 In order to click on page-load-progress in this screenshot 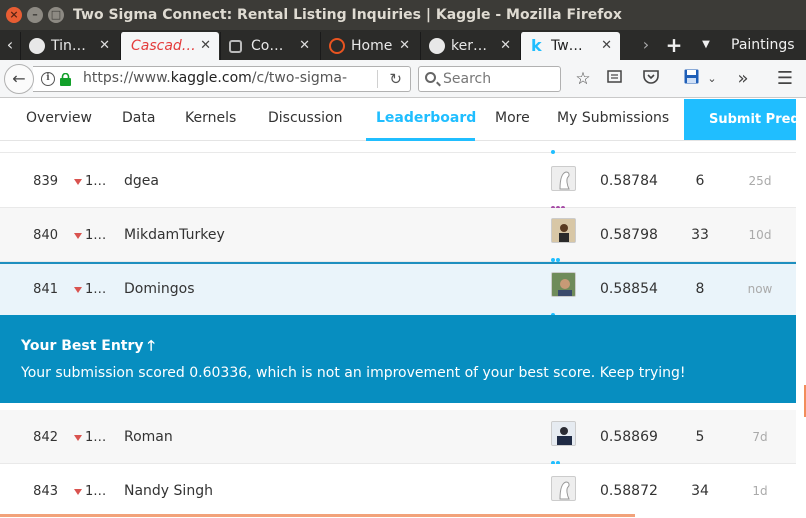, I will do `click(317, 515)`.